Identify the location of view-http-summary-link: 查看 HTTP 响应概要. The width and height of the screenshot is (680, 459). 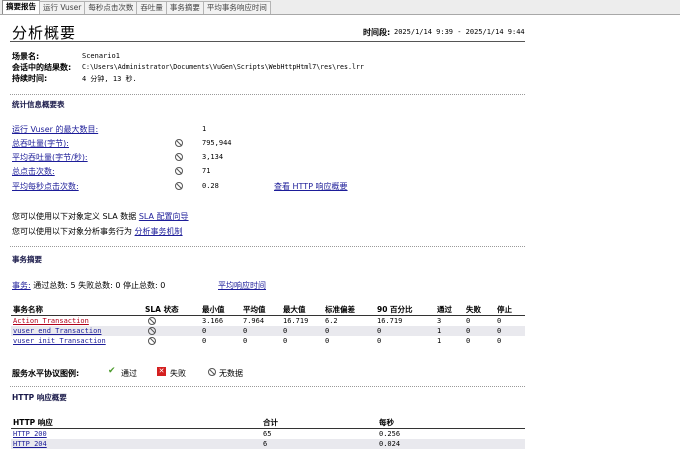
(311, 186).